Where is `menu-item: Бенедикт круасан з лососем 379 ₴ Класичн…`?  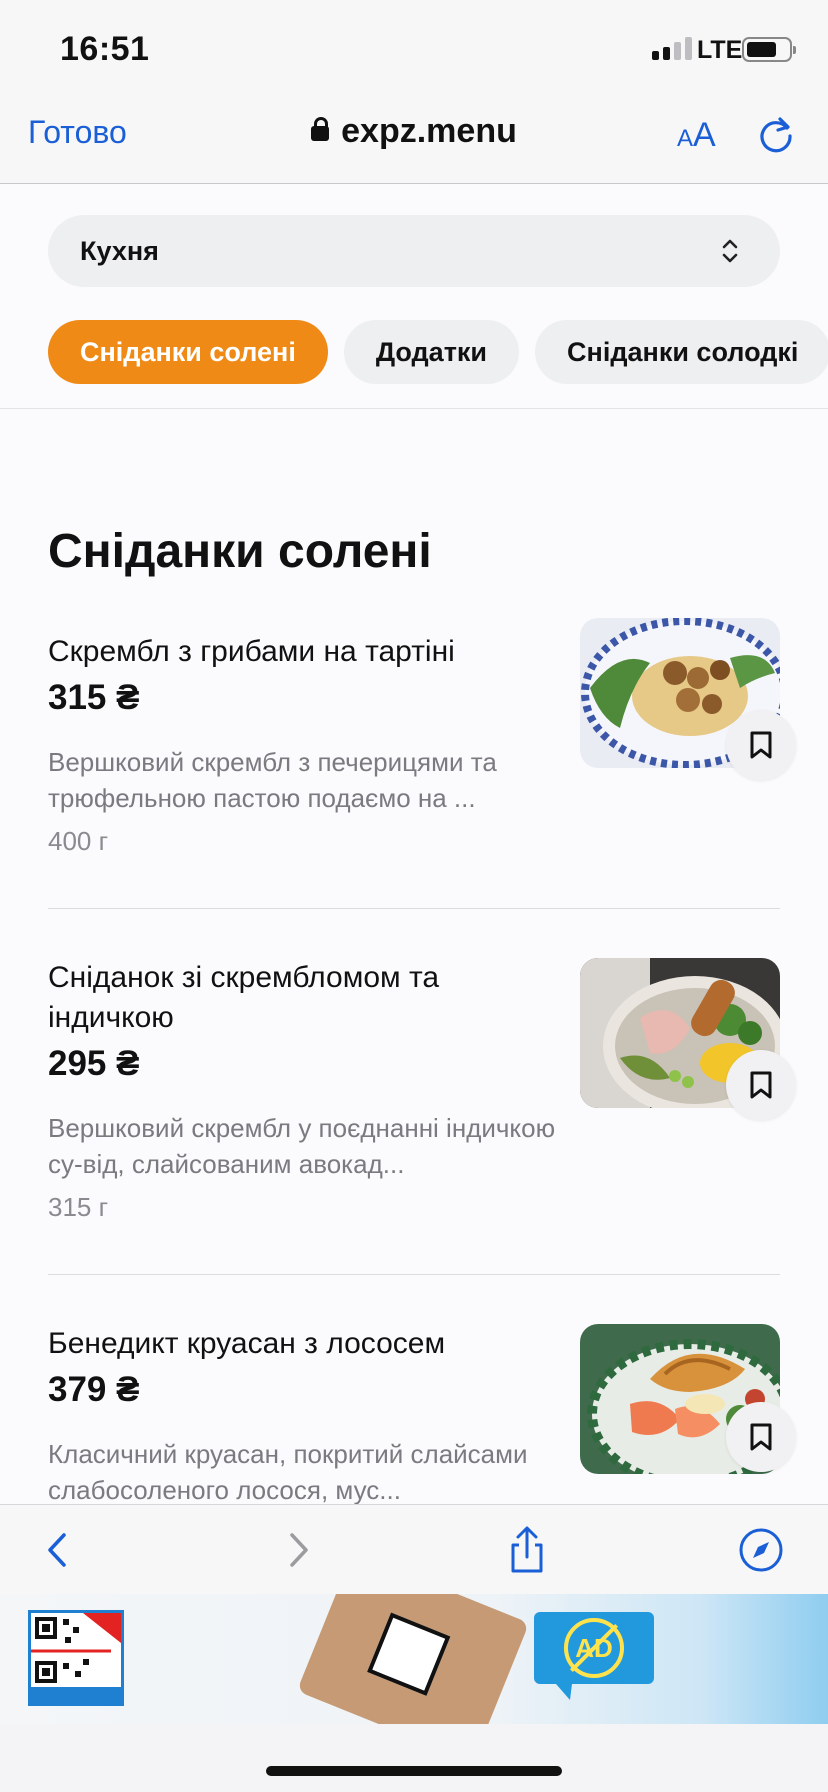 menu-item: Бенедикт круасан з лососем 379 ₴ Класичн… is located at coordinates (422, 1414).